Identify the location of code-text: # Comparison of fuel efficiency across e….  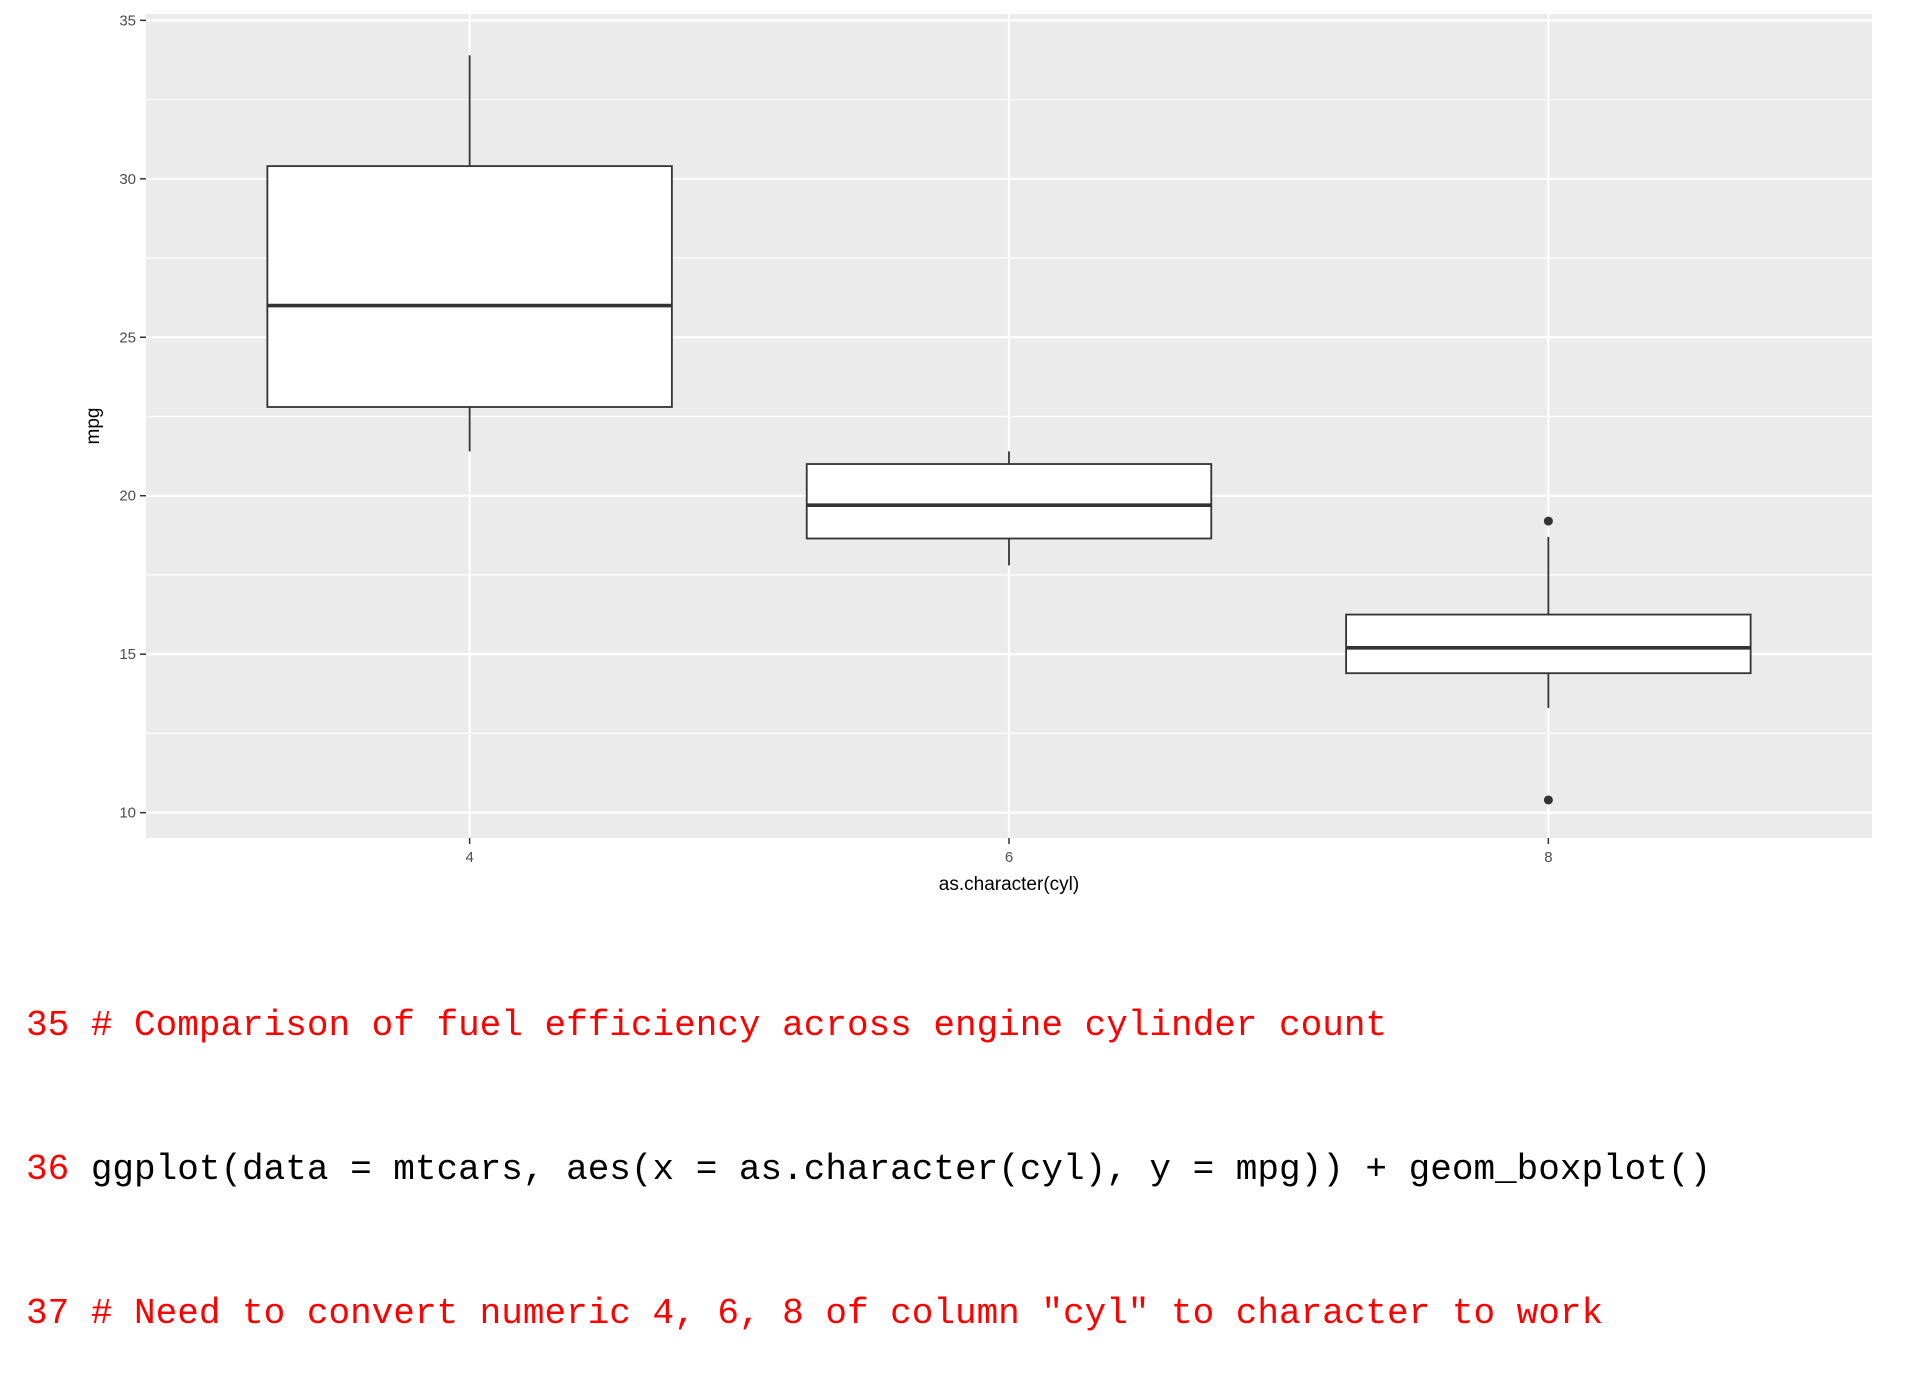
(728, 1025).